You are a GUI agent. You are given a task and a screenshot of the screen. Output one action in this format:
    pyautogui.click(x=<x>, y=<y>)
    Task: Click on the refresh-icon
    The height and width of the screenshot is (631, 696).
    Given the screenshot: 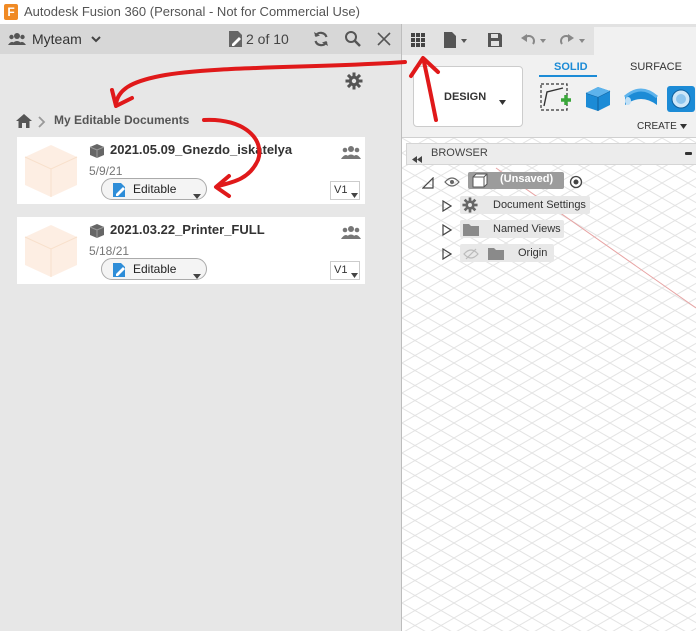 What is the action you would take?
    pyautogui.click(x=321, y=41)
    